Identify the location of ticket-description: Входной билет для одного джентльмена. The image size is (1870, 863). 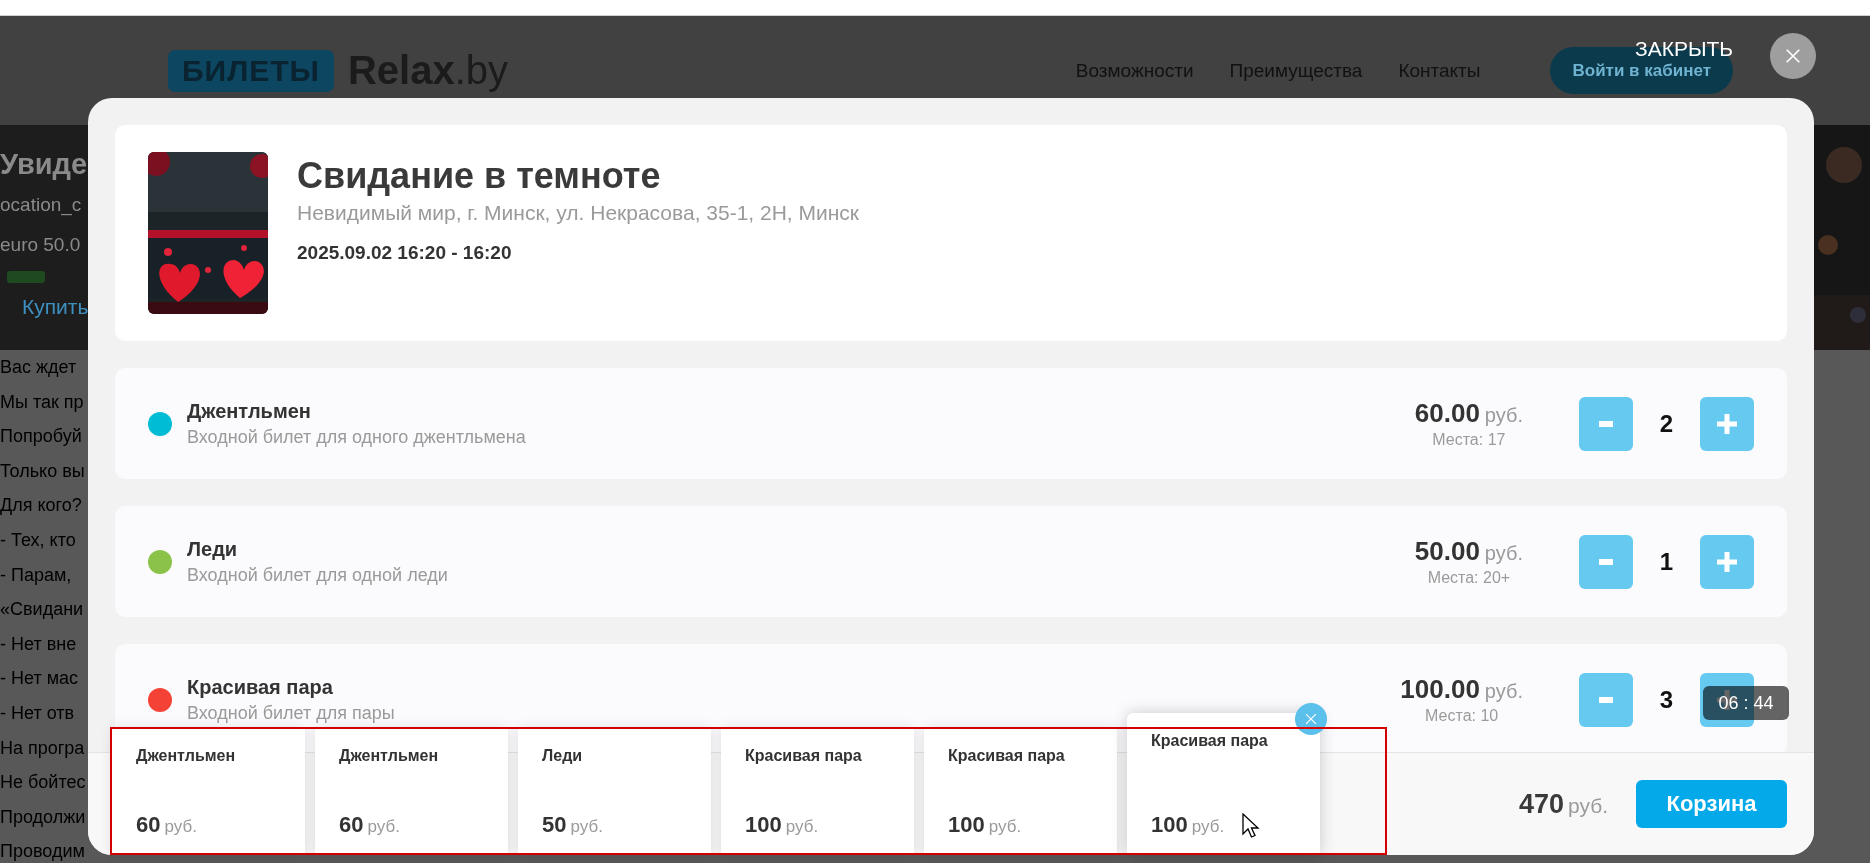
(356, 437).